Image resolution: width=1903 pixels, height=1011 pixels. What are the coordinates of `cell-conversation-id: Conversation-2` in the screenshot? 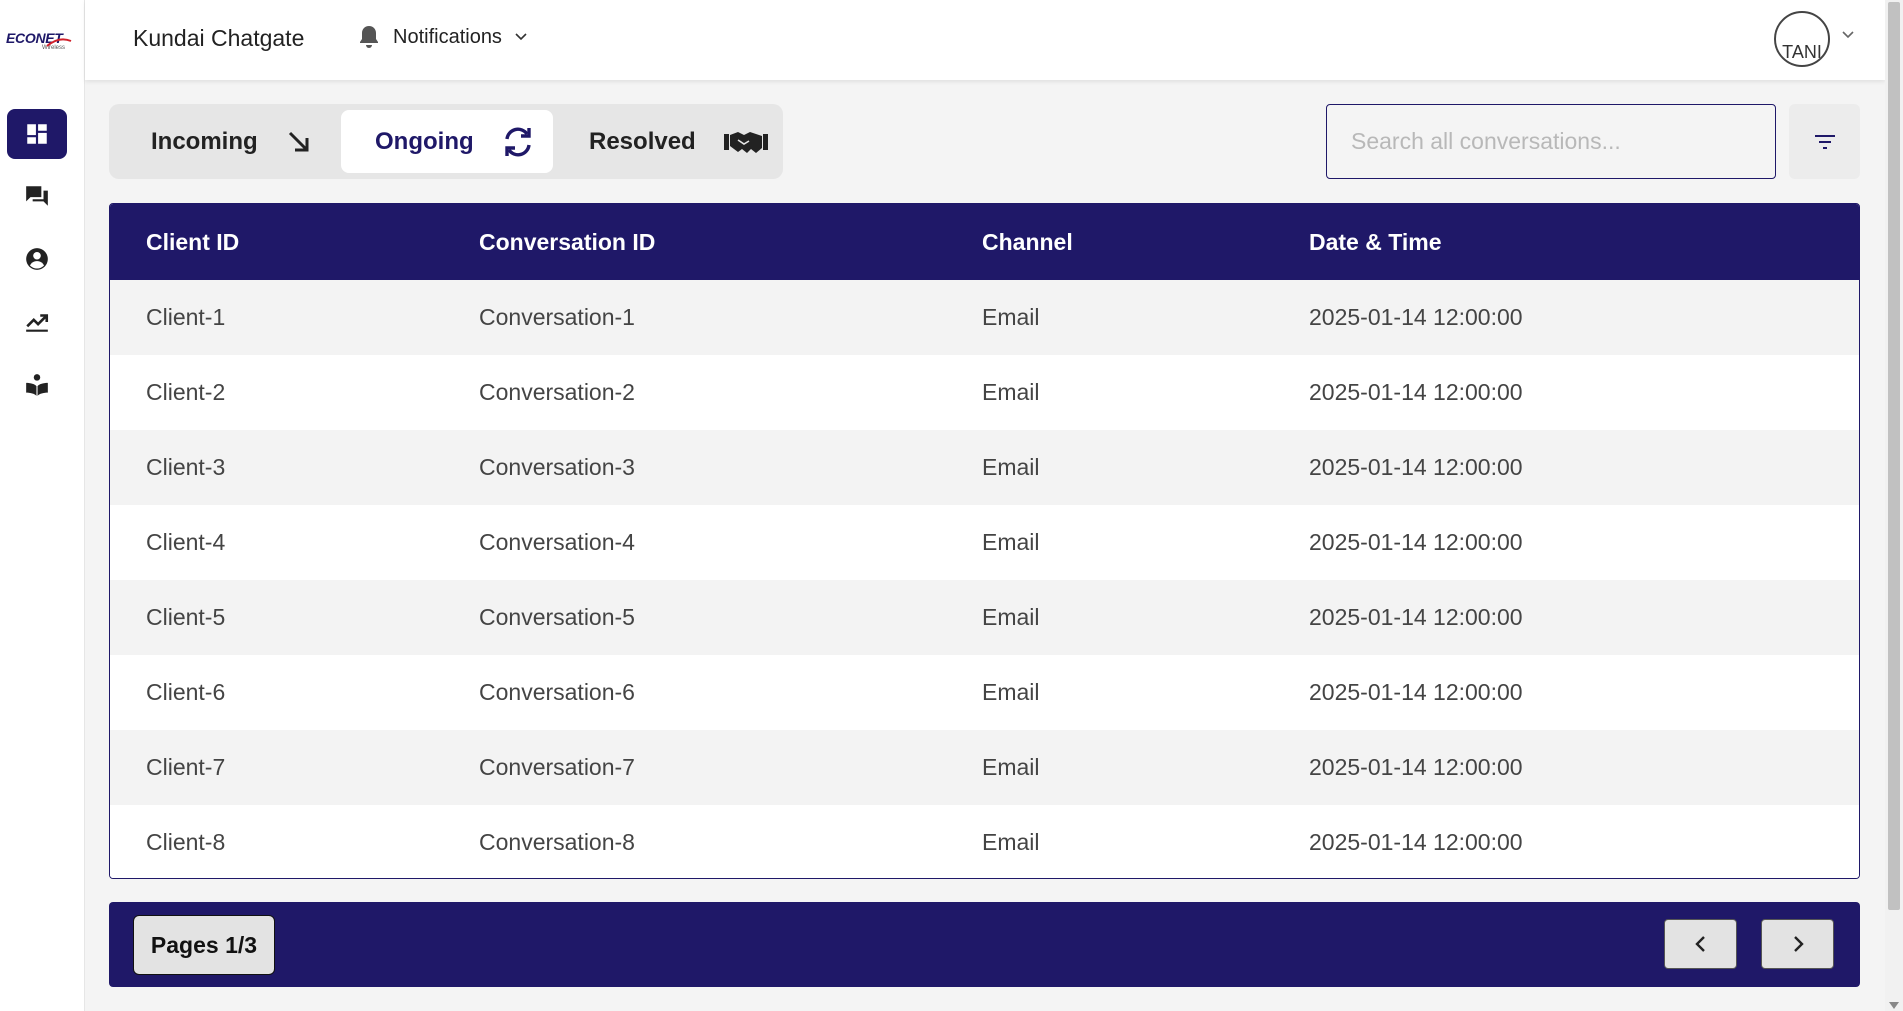 It's located at (557, 392).